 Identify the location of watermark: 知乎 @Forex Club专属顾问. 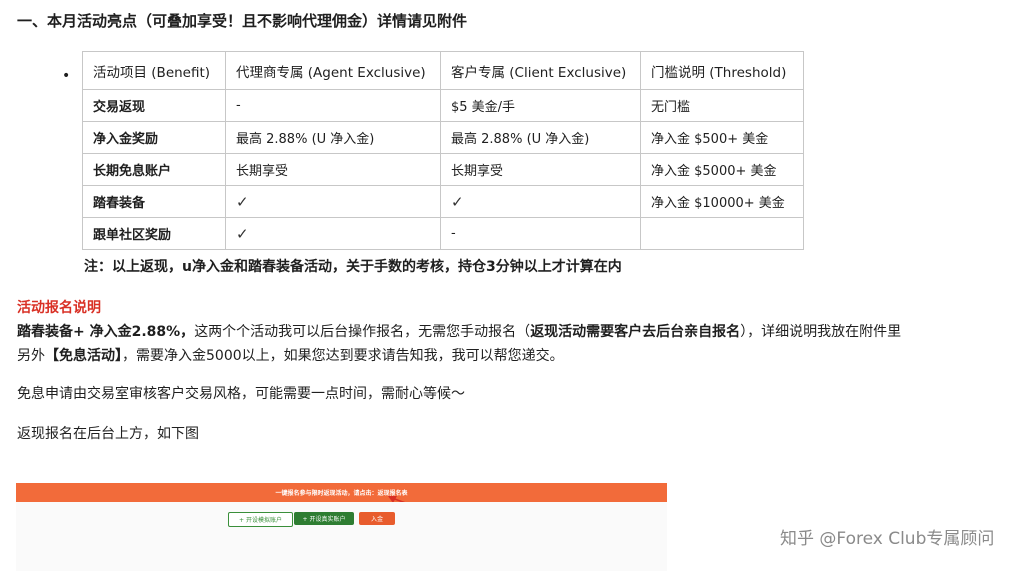
(887, 539).